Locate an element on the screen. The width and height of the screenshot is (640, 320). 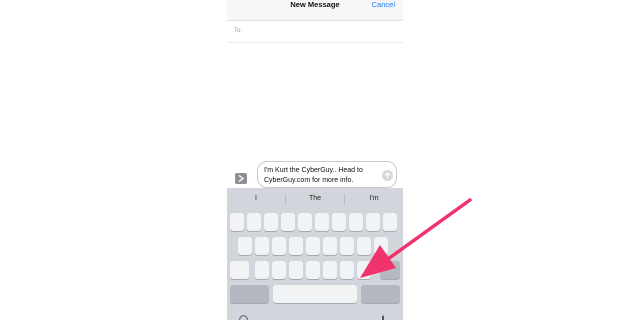
prediction-2: The is located at coordinates (315, 199).